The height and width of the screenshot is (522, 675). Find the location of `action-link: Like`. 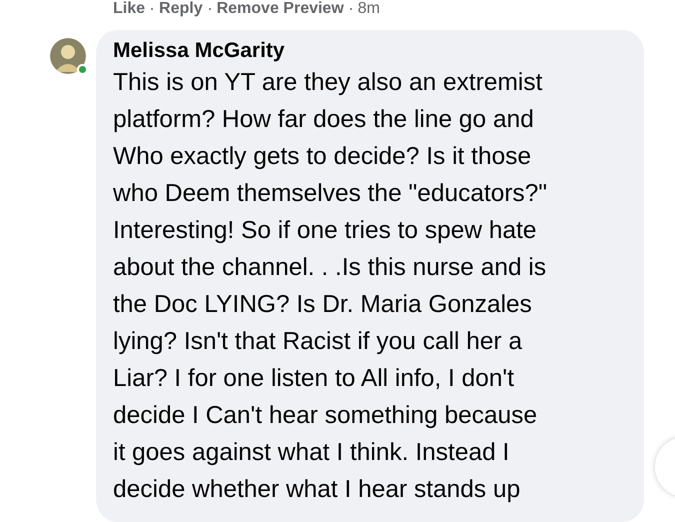

action-link: Like is located at coordinates (129, 10).